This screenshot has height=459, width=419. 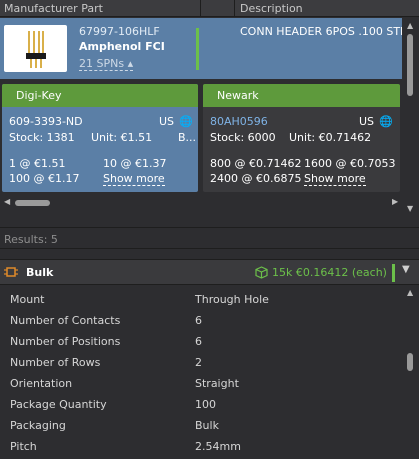 What do you see at coordinates (271, 8) in the screenshot?
I see `column-description: Description` at bounding box center [271, 8].